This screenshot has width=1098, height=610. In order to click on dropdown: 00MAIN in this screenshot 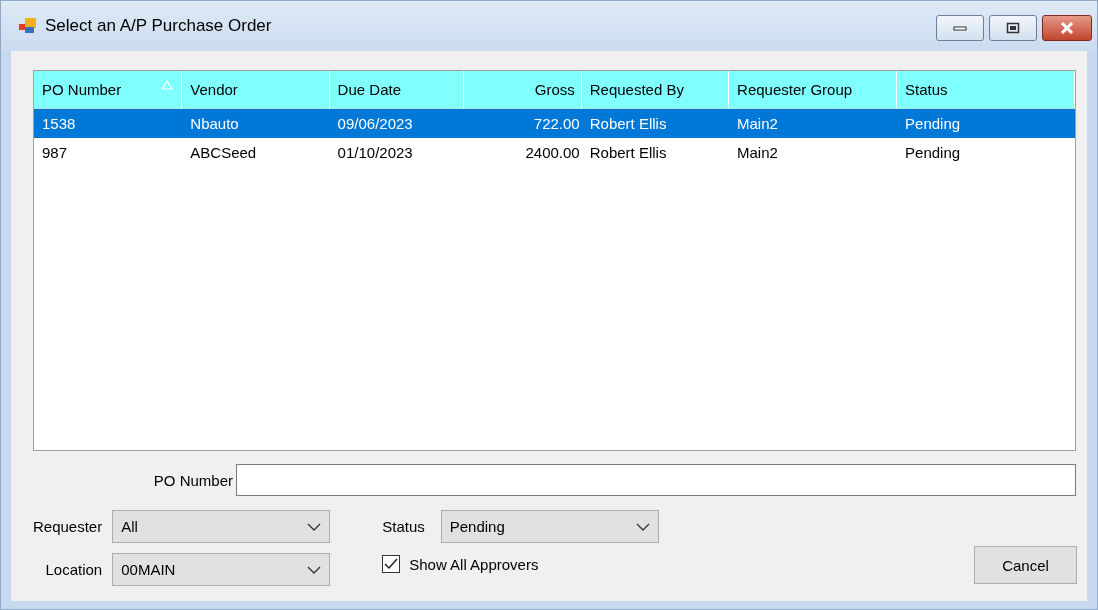, I will do `click(221, 569)`.